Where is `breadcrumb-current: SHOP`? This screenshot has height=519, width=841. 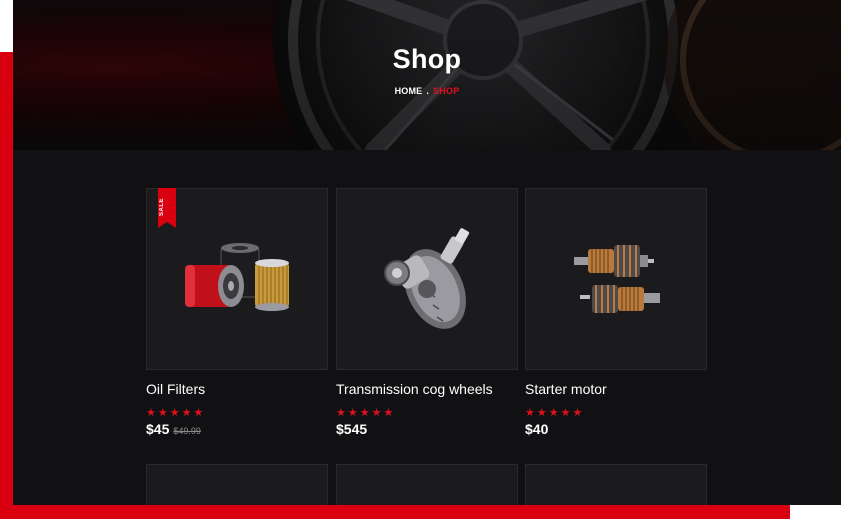 breadcrumb-current: SHOP is located at coordinates (446, 91).